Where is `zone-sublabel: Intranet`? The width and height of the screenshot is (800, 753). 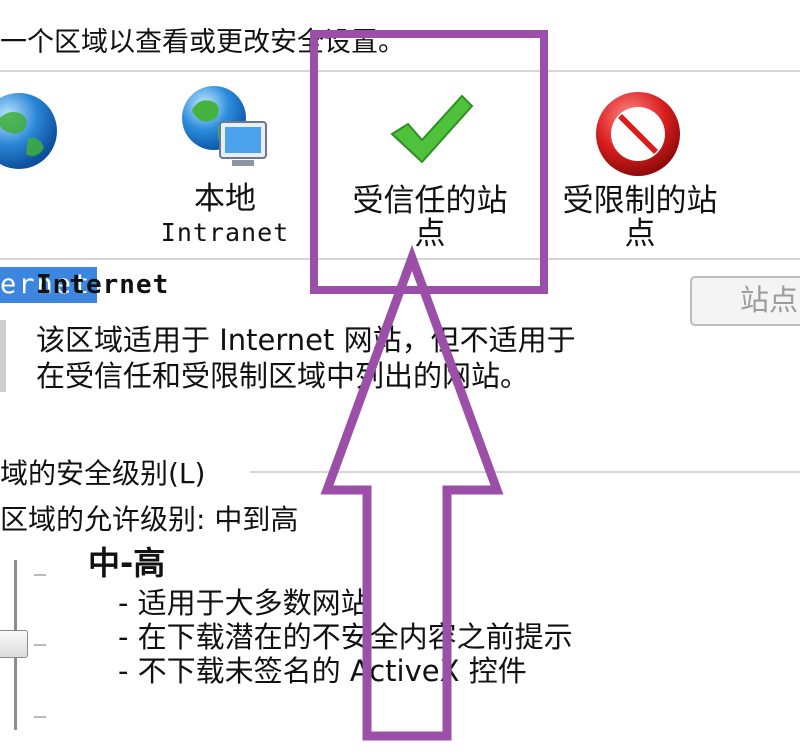 zone-sublabel: Intranet is located at coordinates (225, 232).